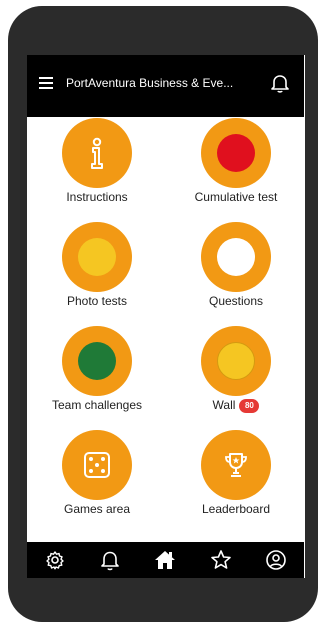  Describe the element at coordinates (236, 509) in the screenshot. I see `tile-label: Leaderboard` at that location.